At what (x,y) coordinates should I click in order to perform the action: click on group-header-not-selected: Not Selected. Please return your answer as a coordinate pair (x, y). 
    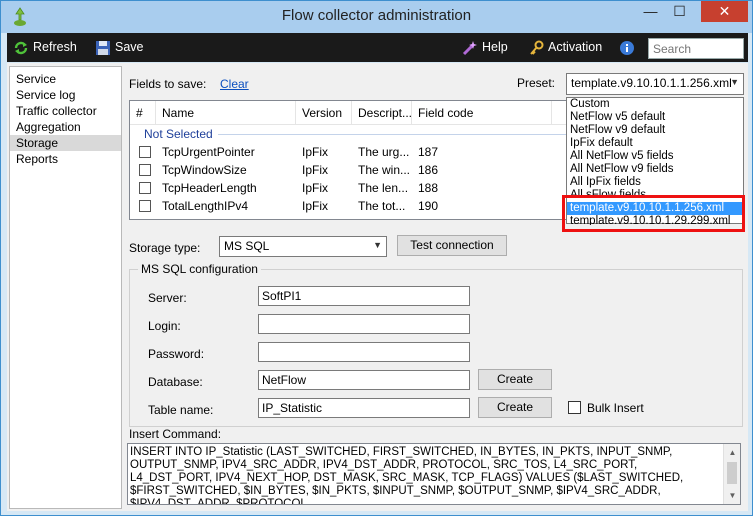
    Looking at the image, I should click on (178, 134).